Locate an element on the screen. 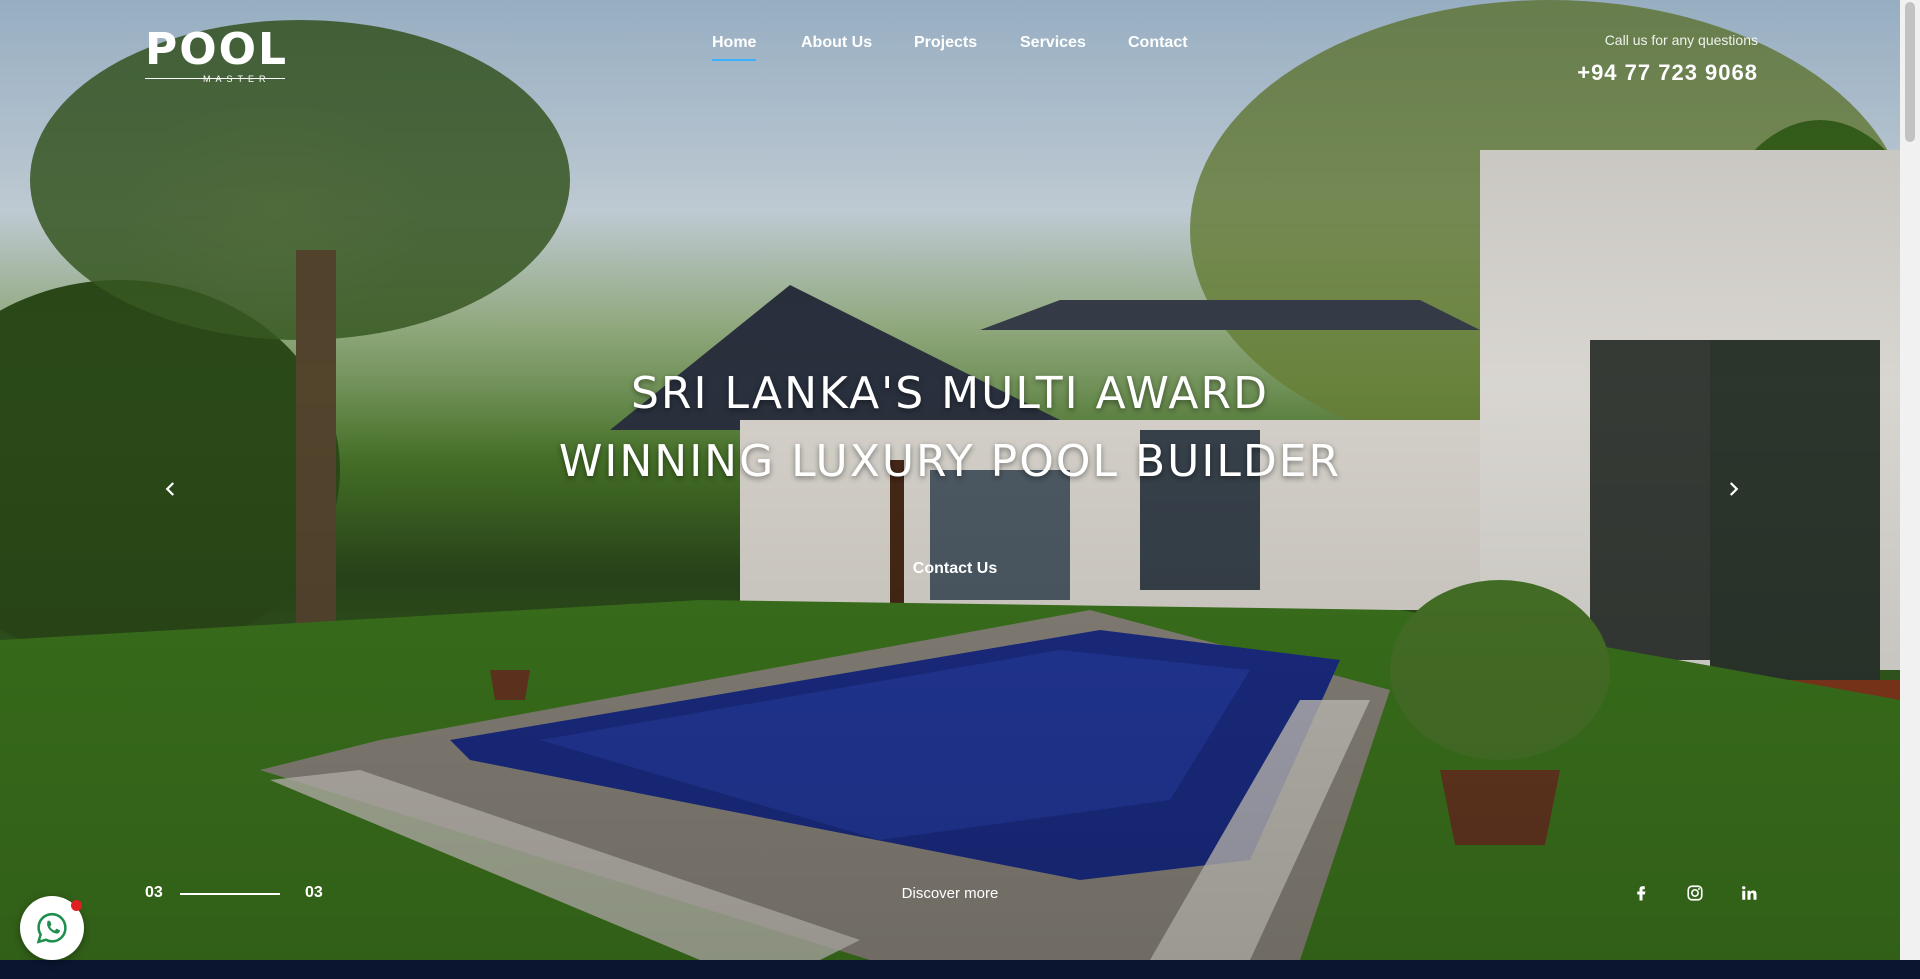 The height and width of the screenshot is (979, 1920). discover-more-link: Discover more is located at coordinates (950, 893).